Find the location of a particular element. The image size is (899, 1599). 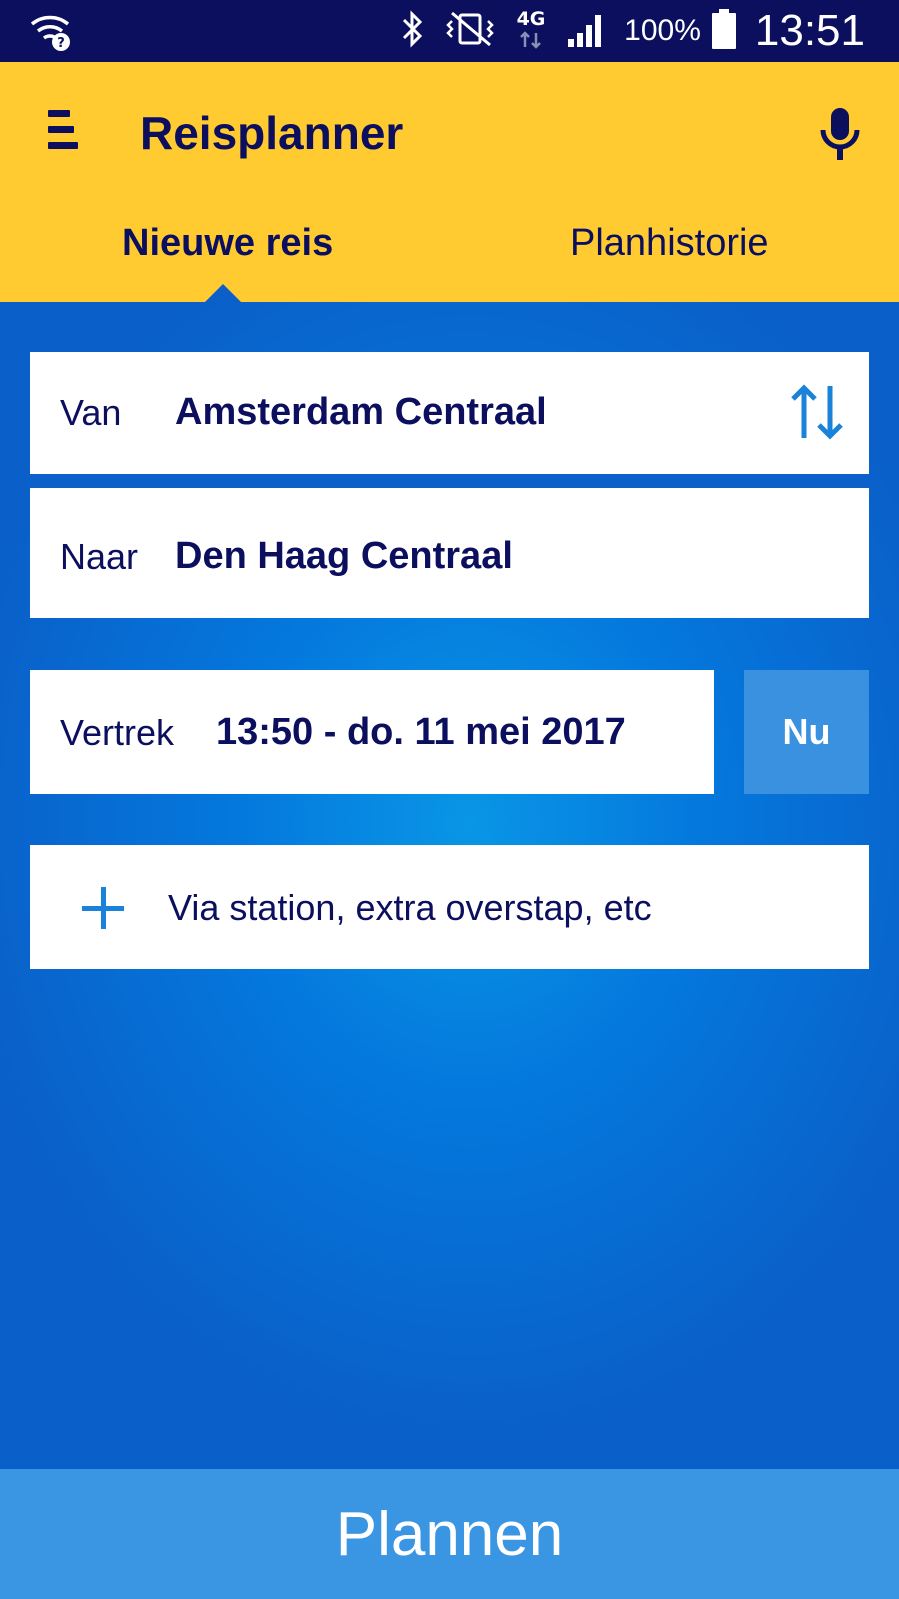

network-4g-icon: 4G is located at coordinates (531, 31).